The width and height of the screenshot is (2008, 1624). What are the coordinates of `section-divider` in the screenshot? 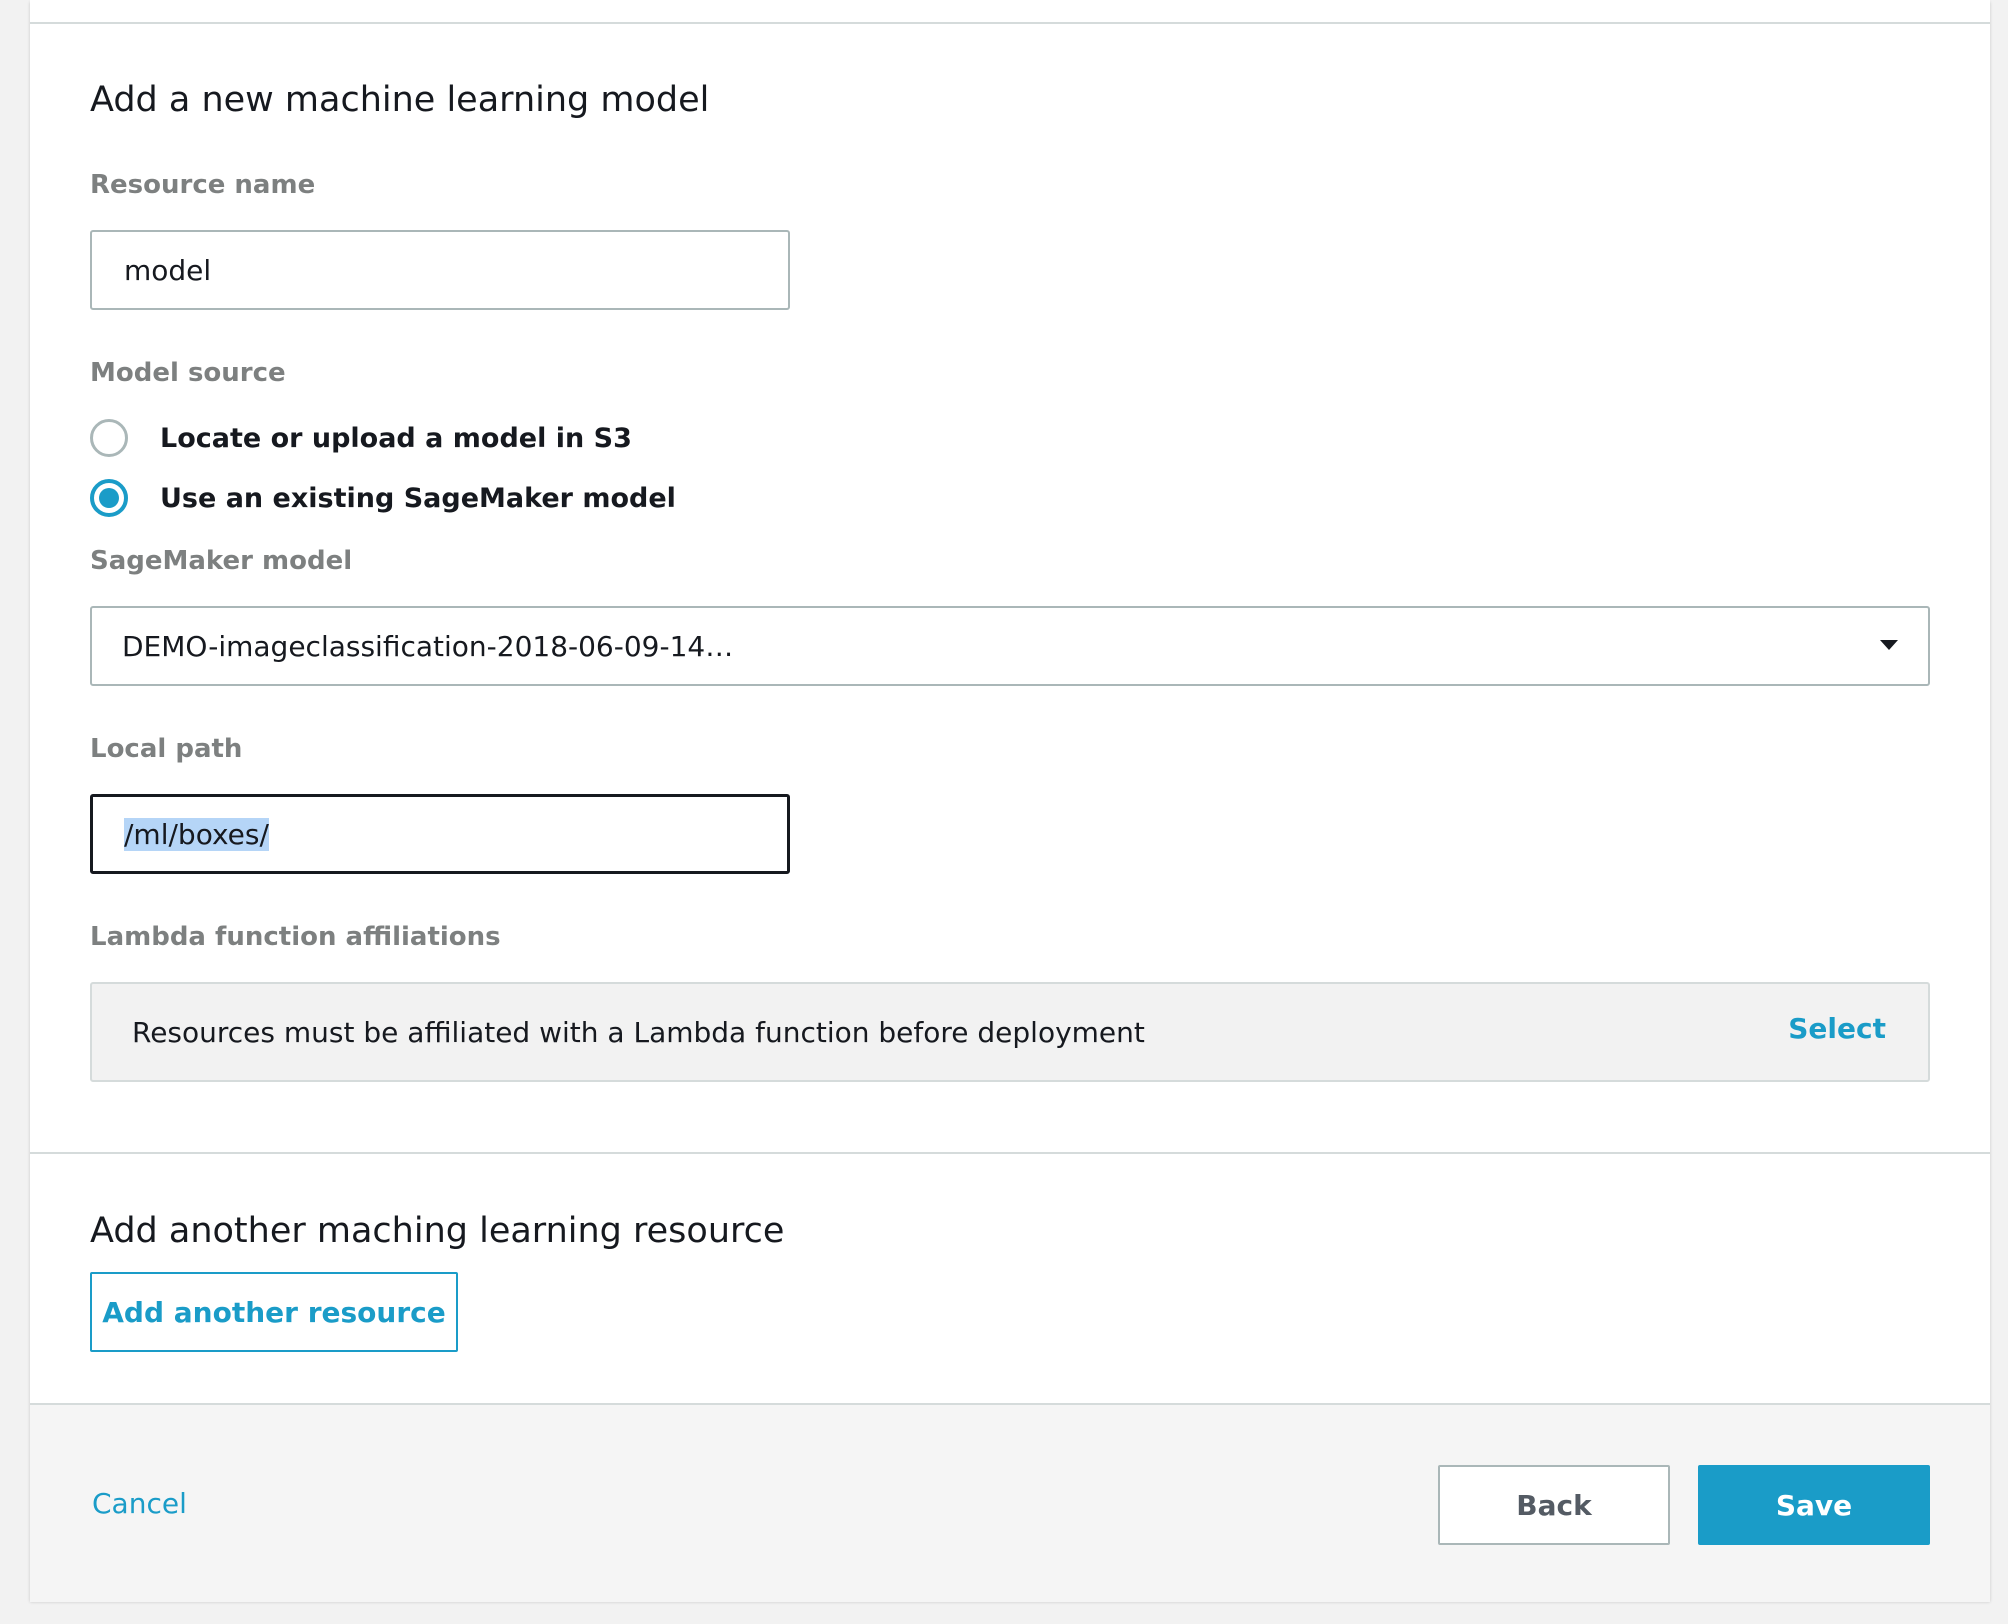 It's located at (1010, 1153).